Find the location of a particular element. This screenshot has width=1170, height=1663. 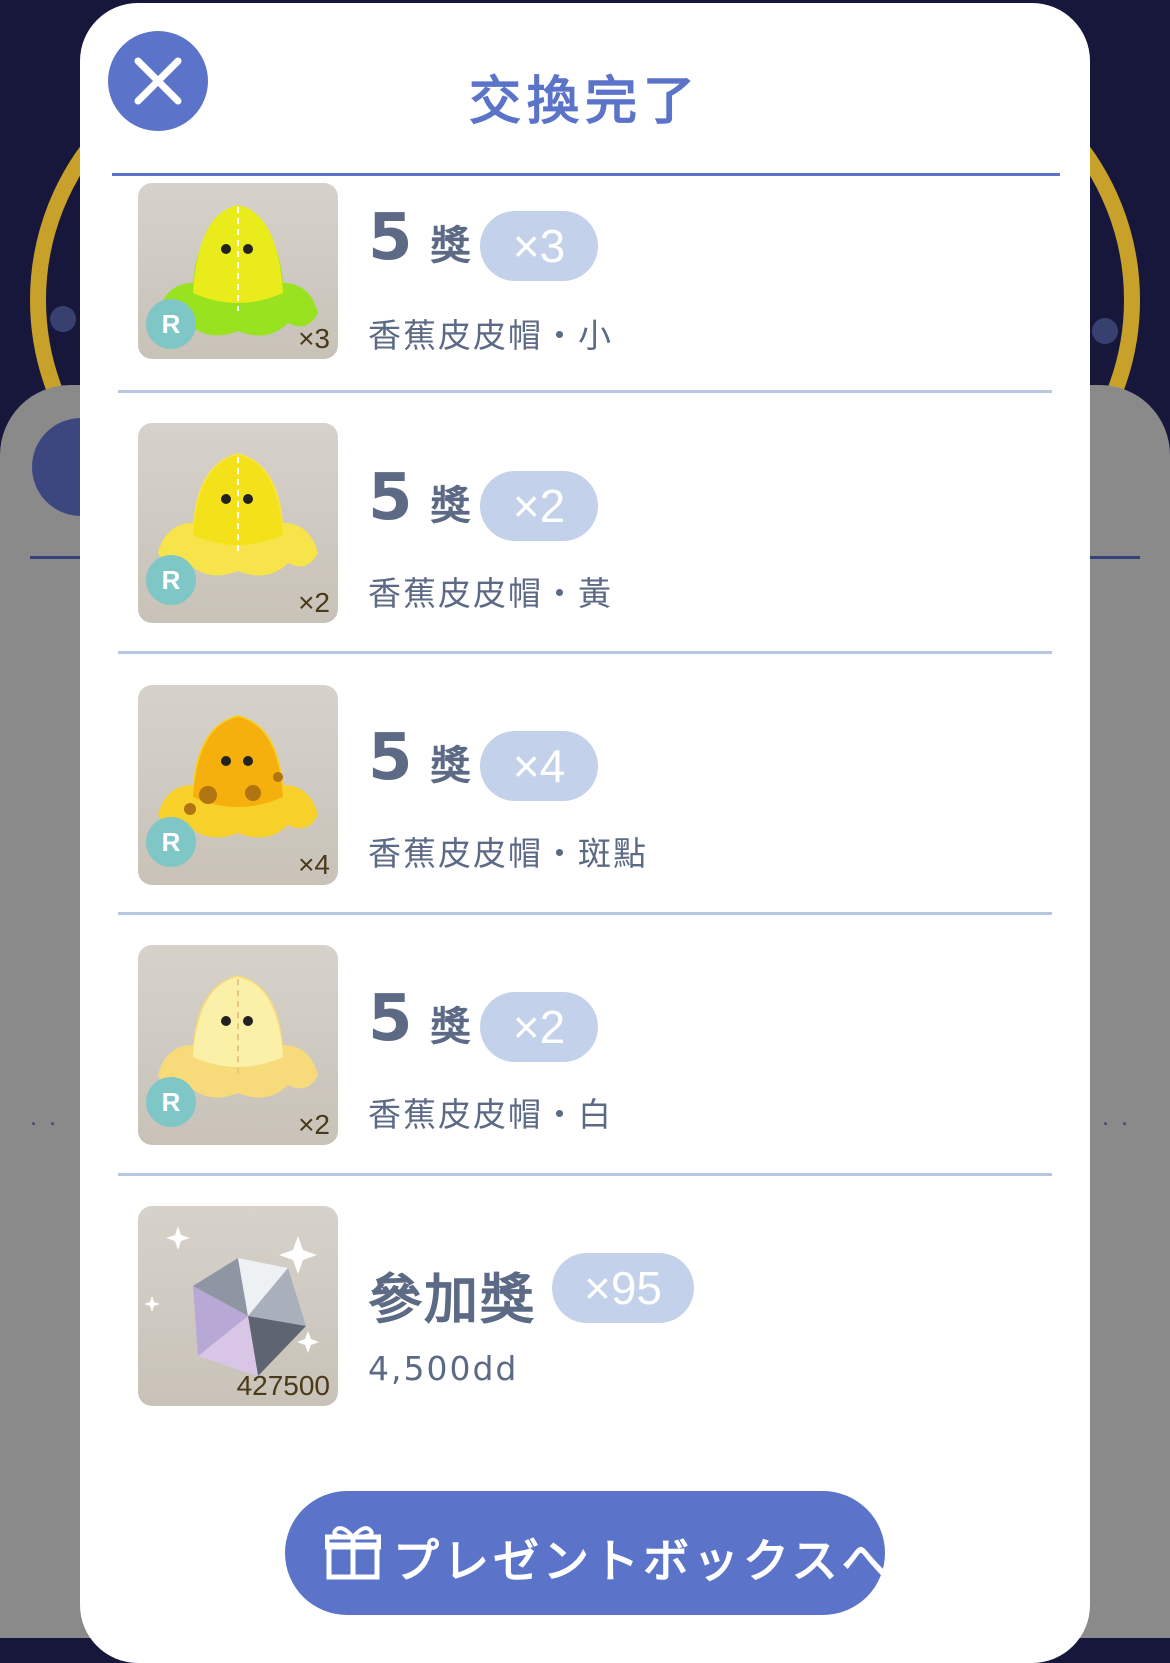

item-name: 香蕉皮皮帽・斑點 is located at coordinates (508, 853).